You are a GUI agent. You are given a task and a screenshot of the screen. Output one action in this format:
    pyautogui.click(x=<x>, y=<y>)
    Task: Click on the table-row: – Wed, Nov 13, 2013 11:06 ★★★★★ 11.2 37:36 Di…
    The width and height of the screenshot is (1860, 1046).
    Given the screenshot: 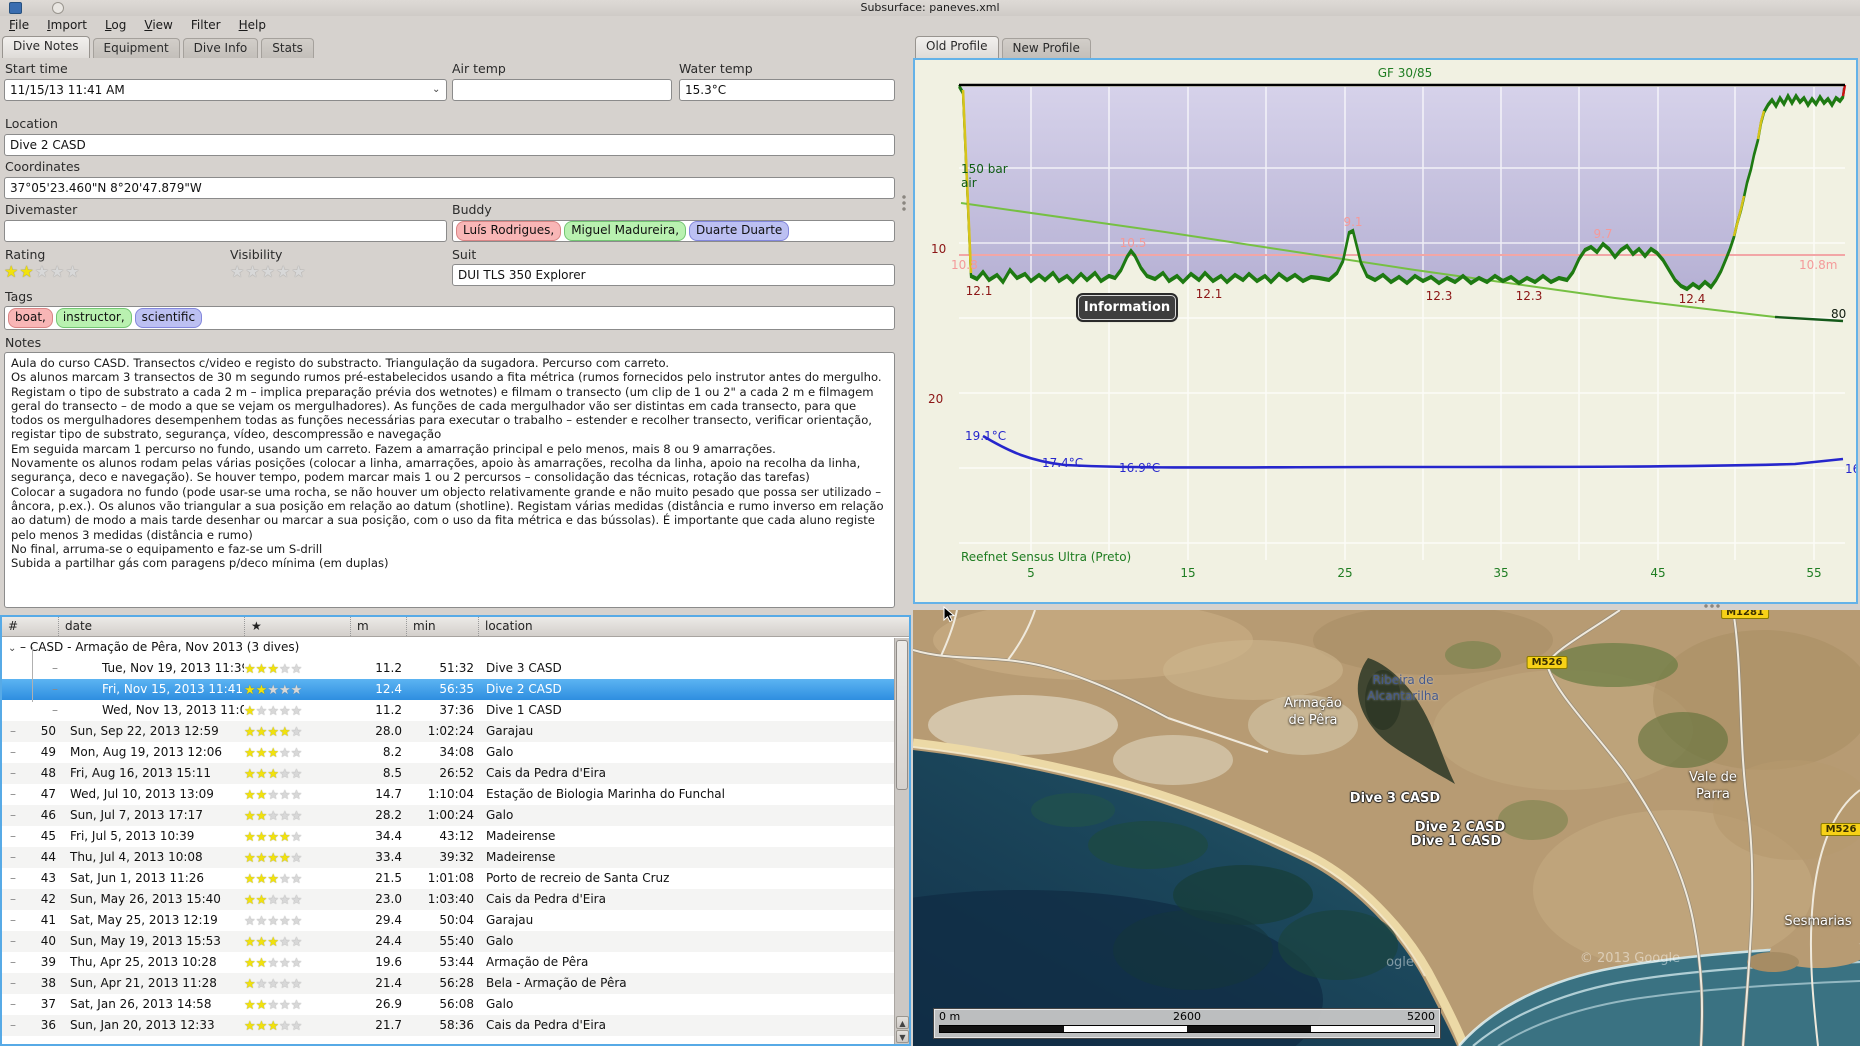 What is the action you would take?
    pyautogui.click(x=455, y=710)
    